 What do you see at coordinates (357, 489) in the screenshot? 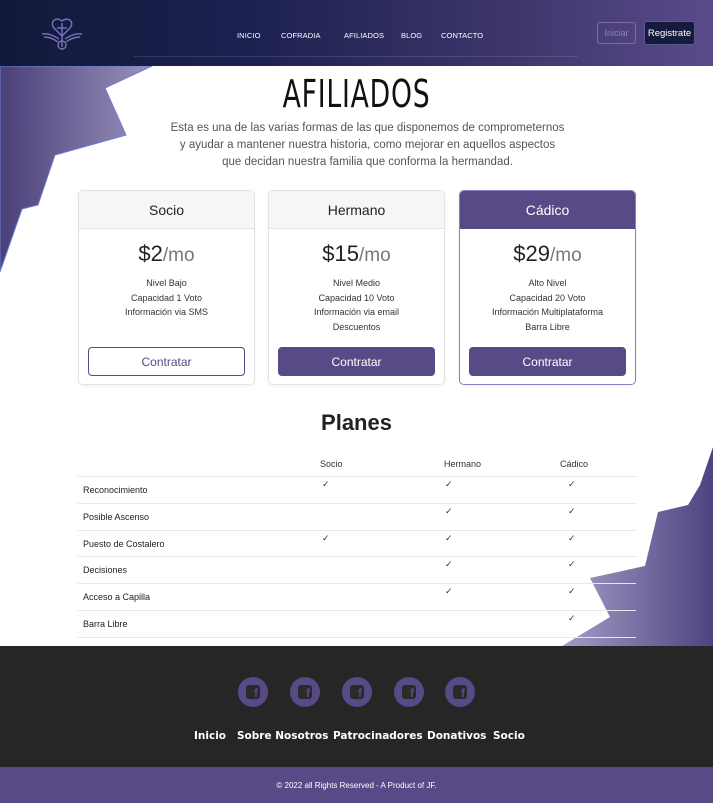
I see `table-row: Reconocimiento ✓ ✓ ✓` at bounding box center [357, 489].